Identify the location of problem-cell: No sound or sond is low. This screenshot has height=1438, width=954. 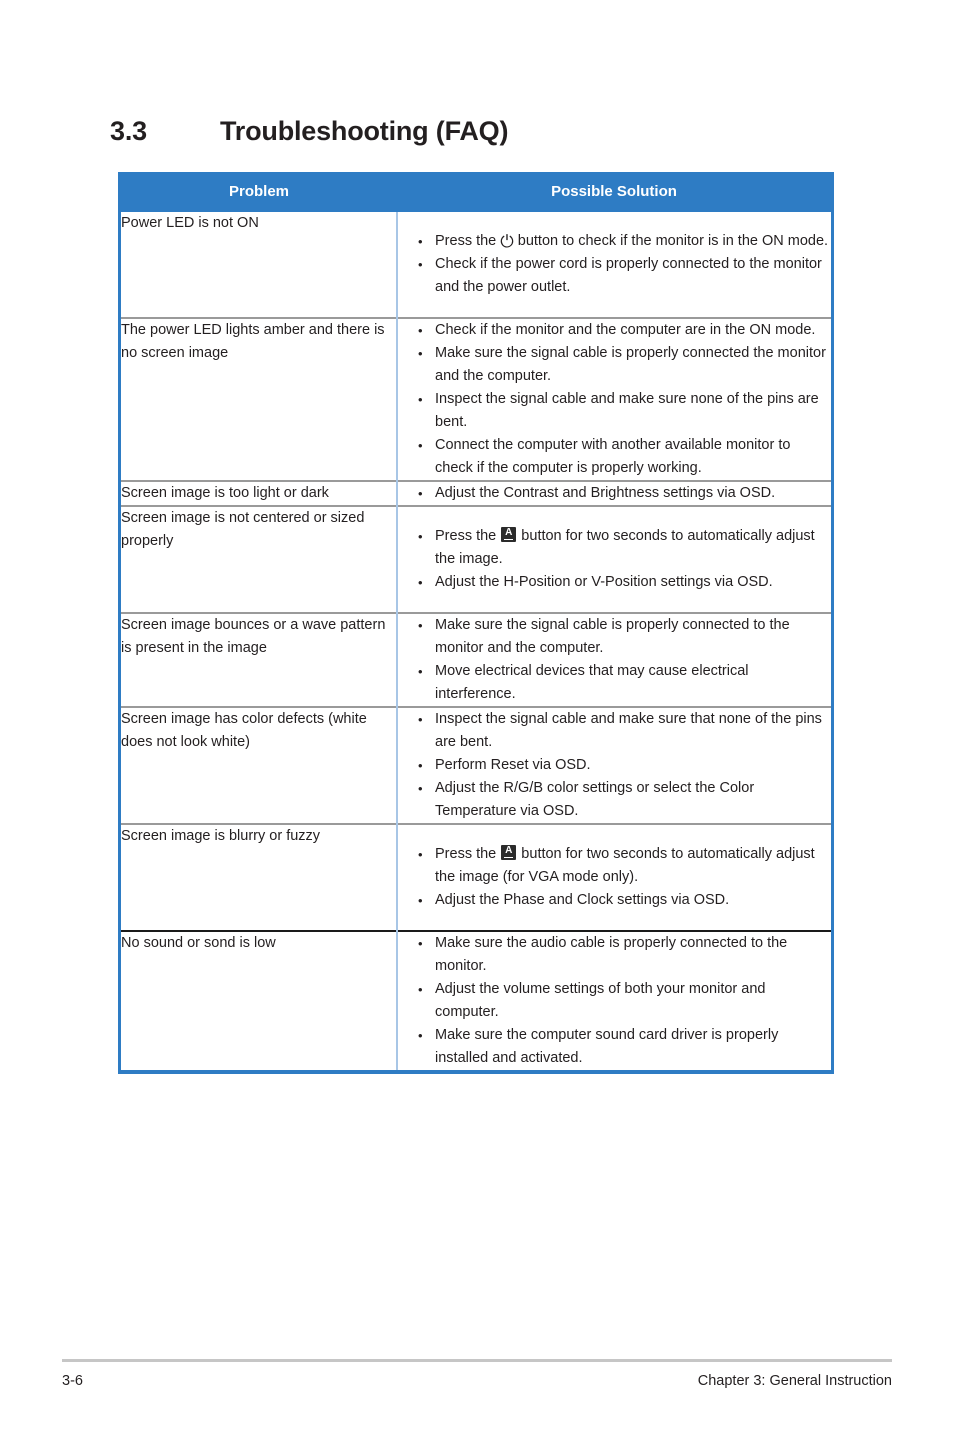
(258, 1001).